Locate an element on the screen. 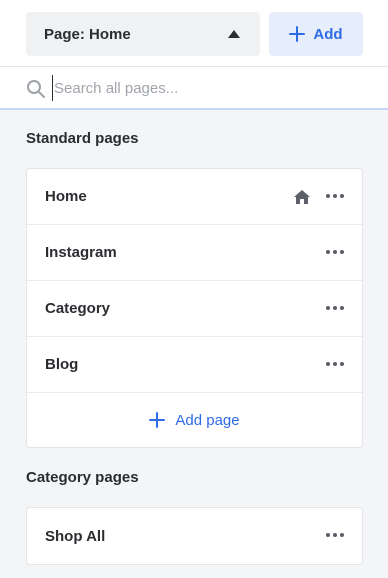 This screenshot has width=388, height=578. page-row-label: Blog is located at coordinates (62, 364).